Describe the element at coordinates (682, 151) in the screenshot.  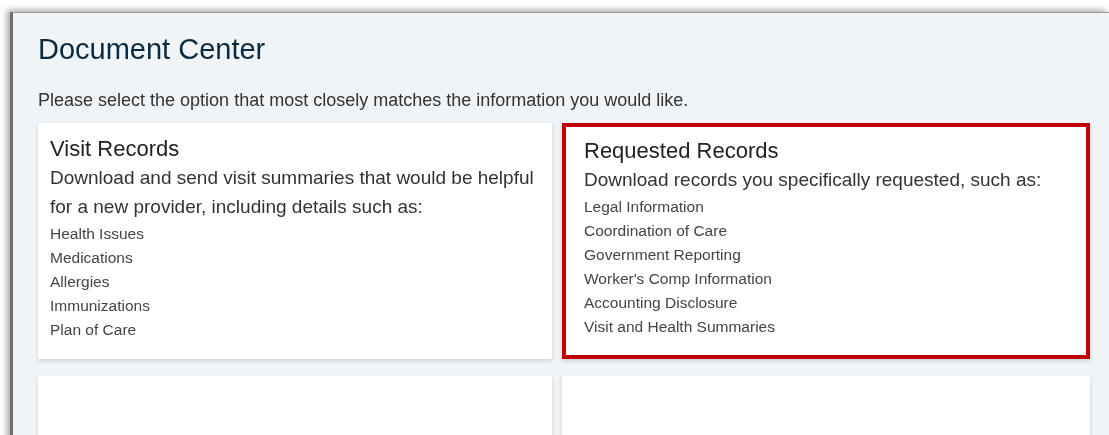
I see `card-title: Requested Records` at that location.